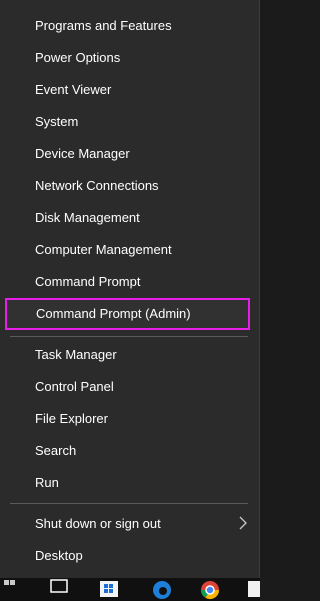 This screenshot has height=601, width=320. What do you see at coordinates (125, 26) in the screenshot?
I see `menu-item-programs-and-features: Programs and Features` at bounding box center [125, 26].